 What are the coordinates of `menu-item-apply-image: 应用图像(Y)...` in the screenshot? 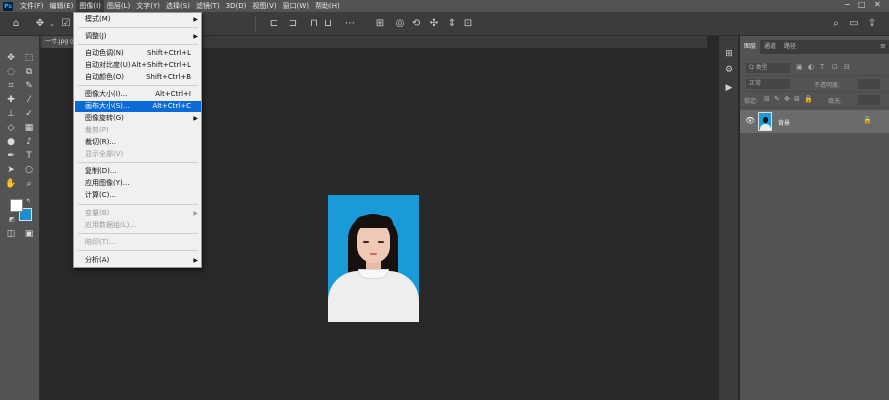 It's located at (138, 183).